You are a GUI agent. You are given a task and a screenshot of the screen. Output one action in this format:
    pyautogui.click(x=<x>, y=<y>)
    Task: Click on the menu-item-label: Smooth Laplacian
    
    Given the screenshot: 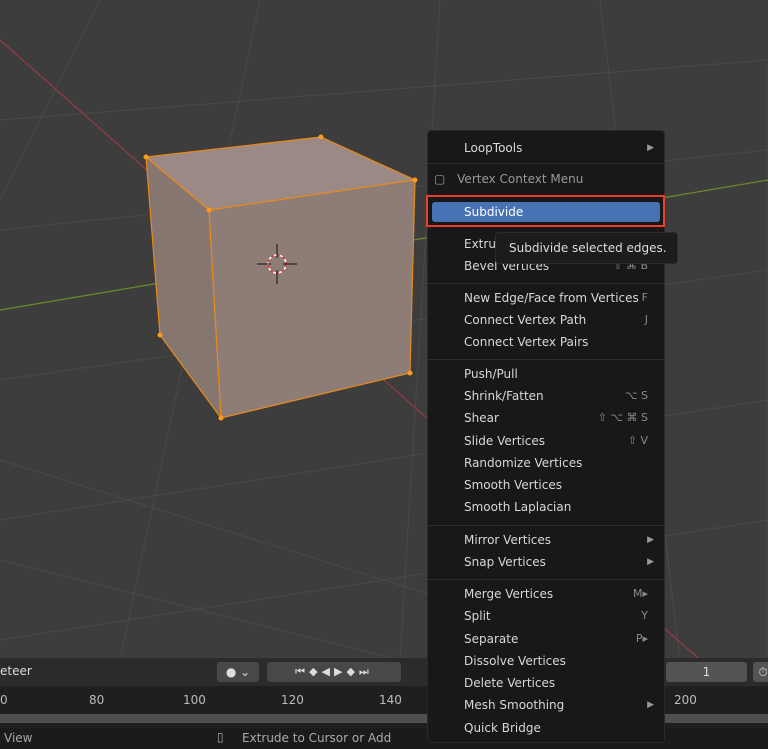 What is the action you would take?
    pyautogui.click(x=518, y=507)
    